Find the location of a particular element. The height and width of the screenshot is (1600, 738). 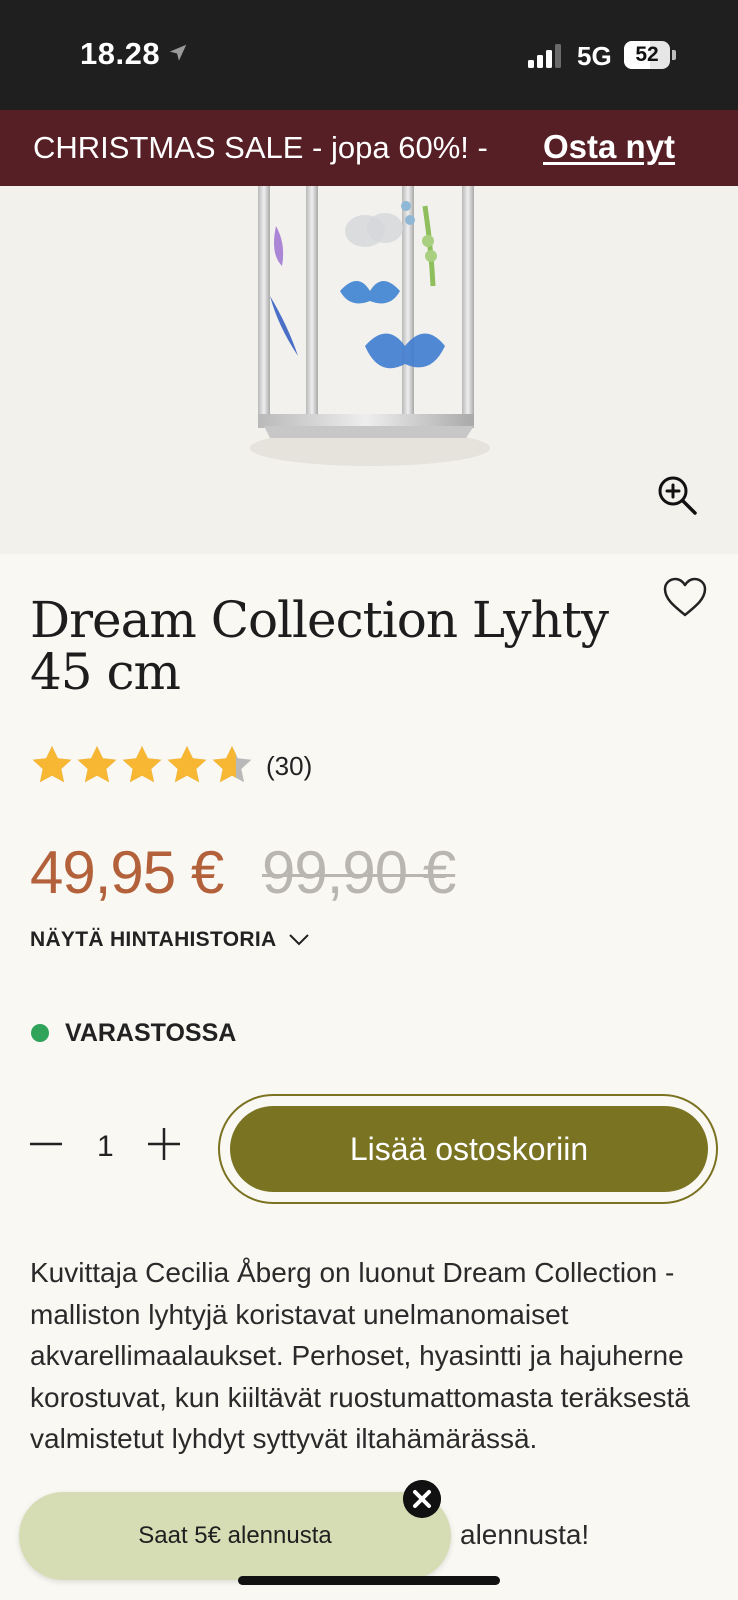

discount-popup: Saat 5€ alennusta is located at coordinates (235, 1536).